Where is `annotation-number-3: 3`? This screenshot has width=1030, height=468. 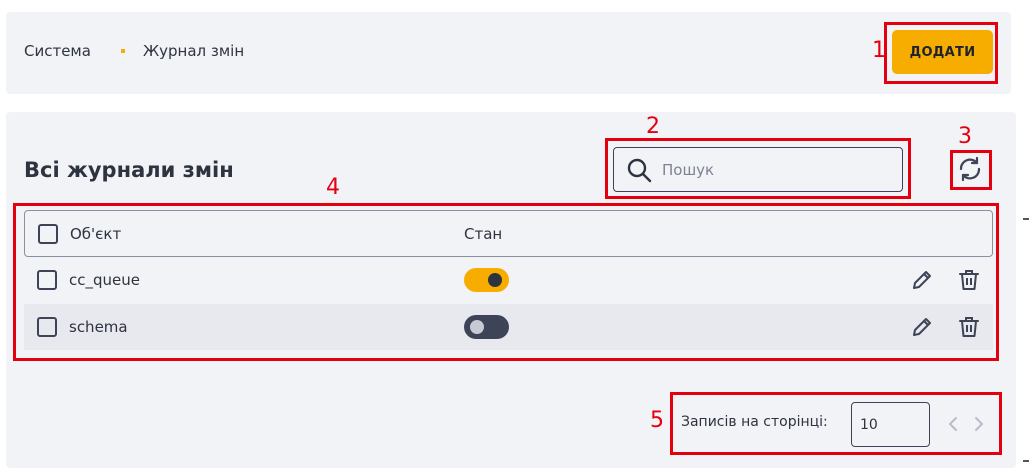 annotation-number-3: 3 is located at coordinates (965, 136).